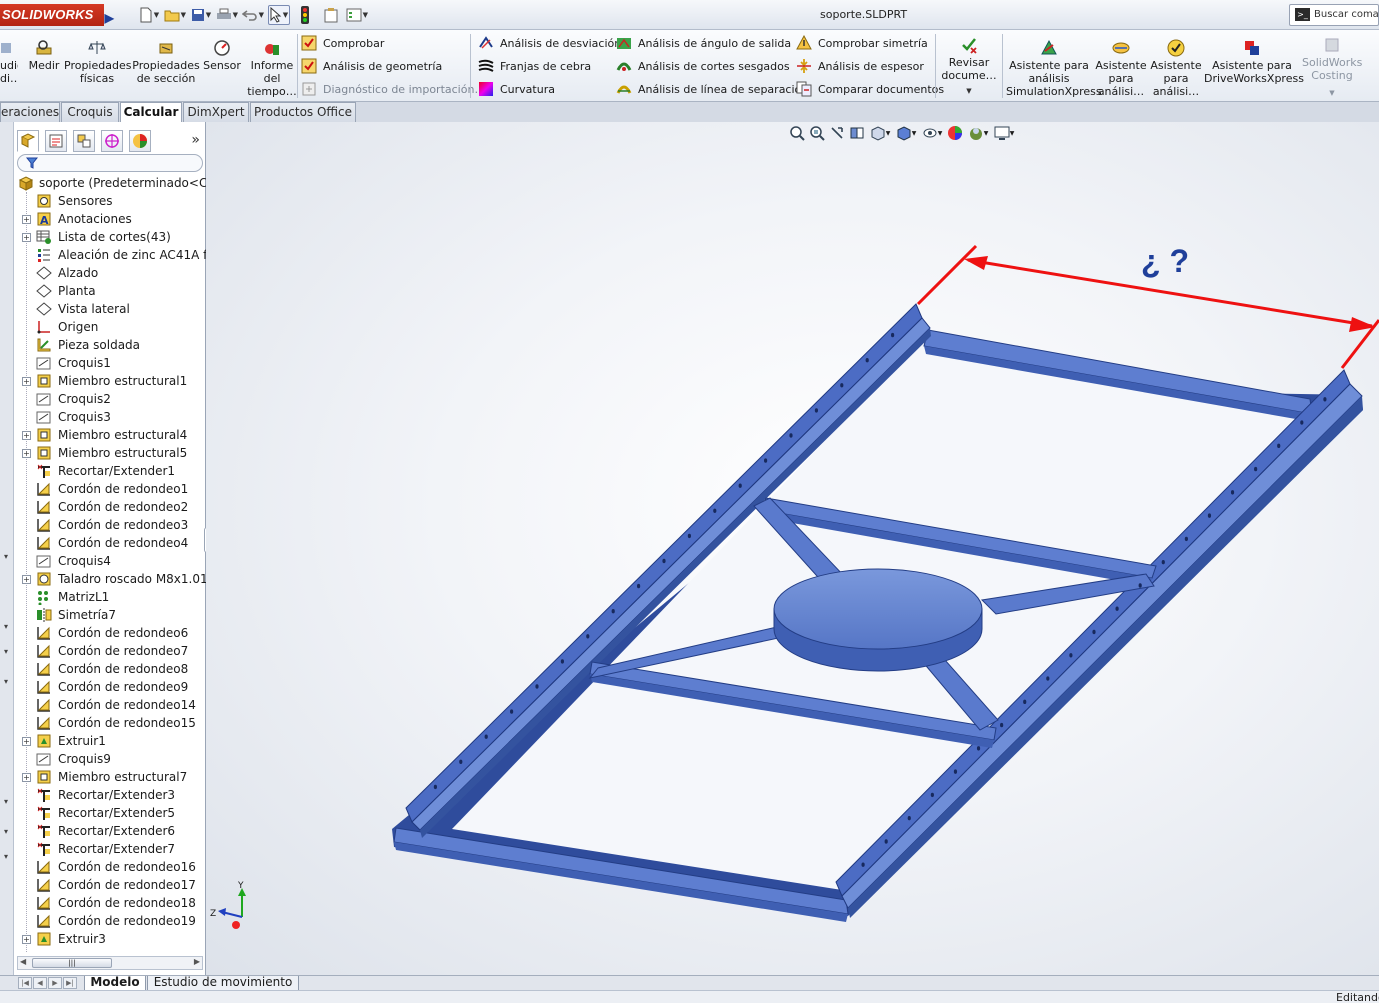  What do you see at coordinates (1254, 66) in the screenshot?
I see `driveworksxpress-button: Asistente para DriveWorksXpress` at bounding box center [1254, 66].